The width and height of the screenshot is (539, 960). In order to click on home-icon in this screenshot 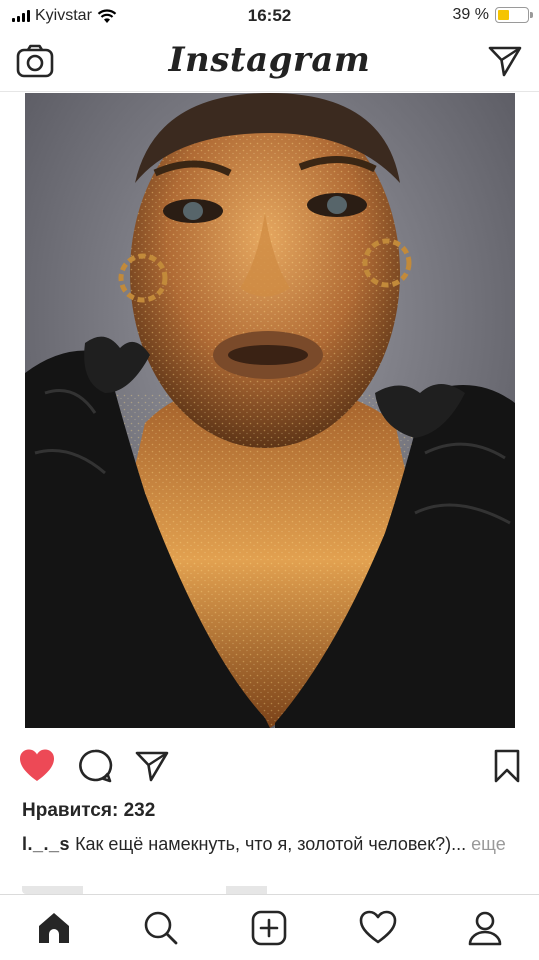, I will do `click(54, 928)`.